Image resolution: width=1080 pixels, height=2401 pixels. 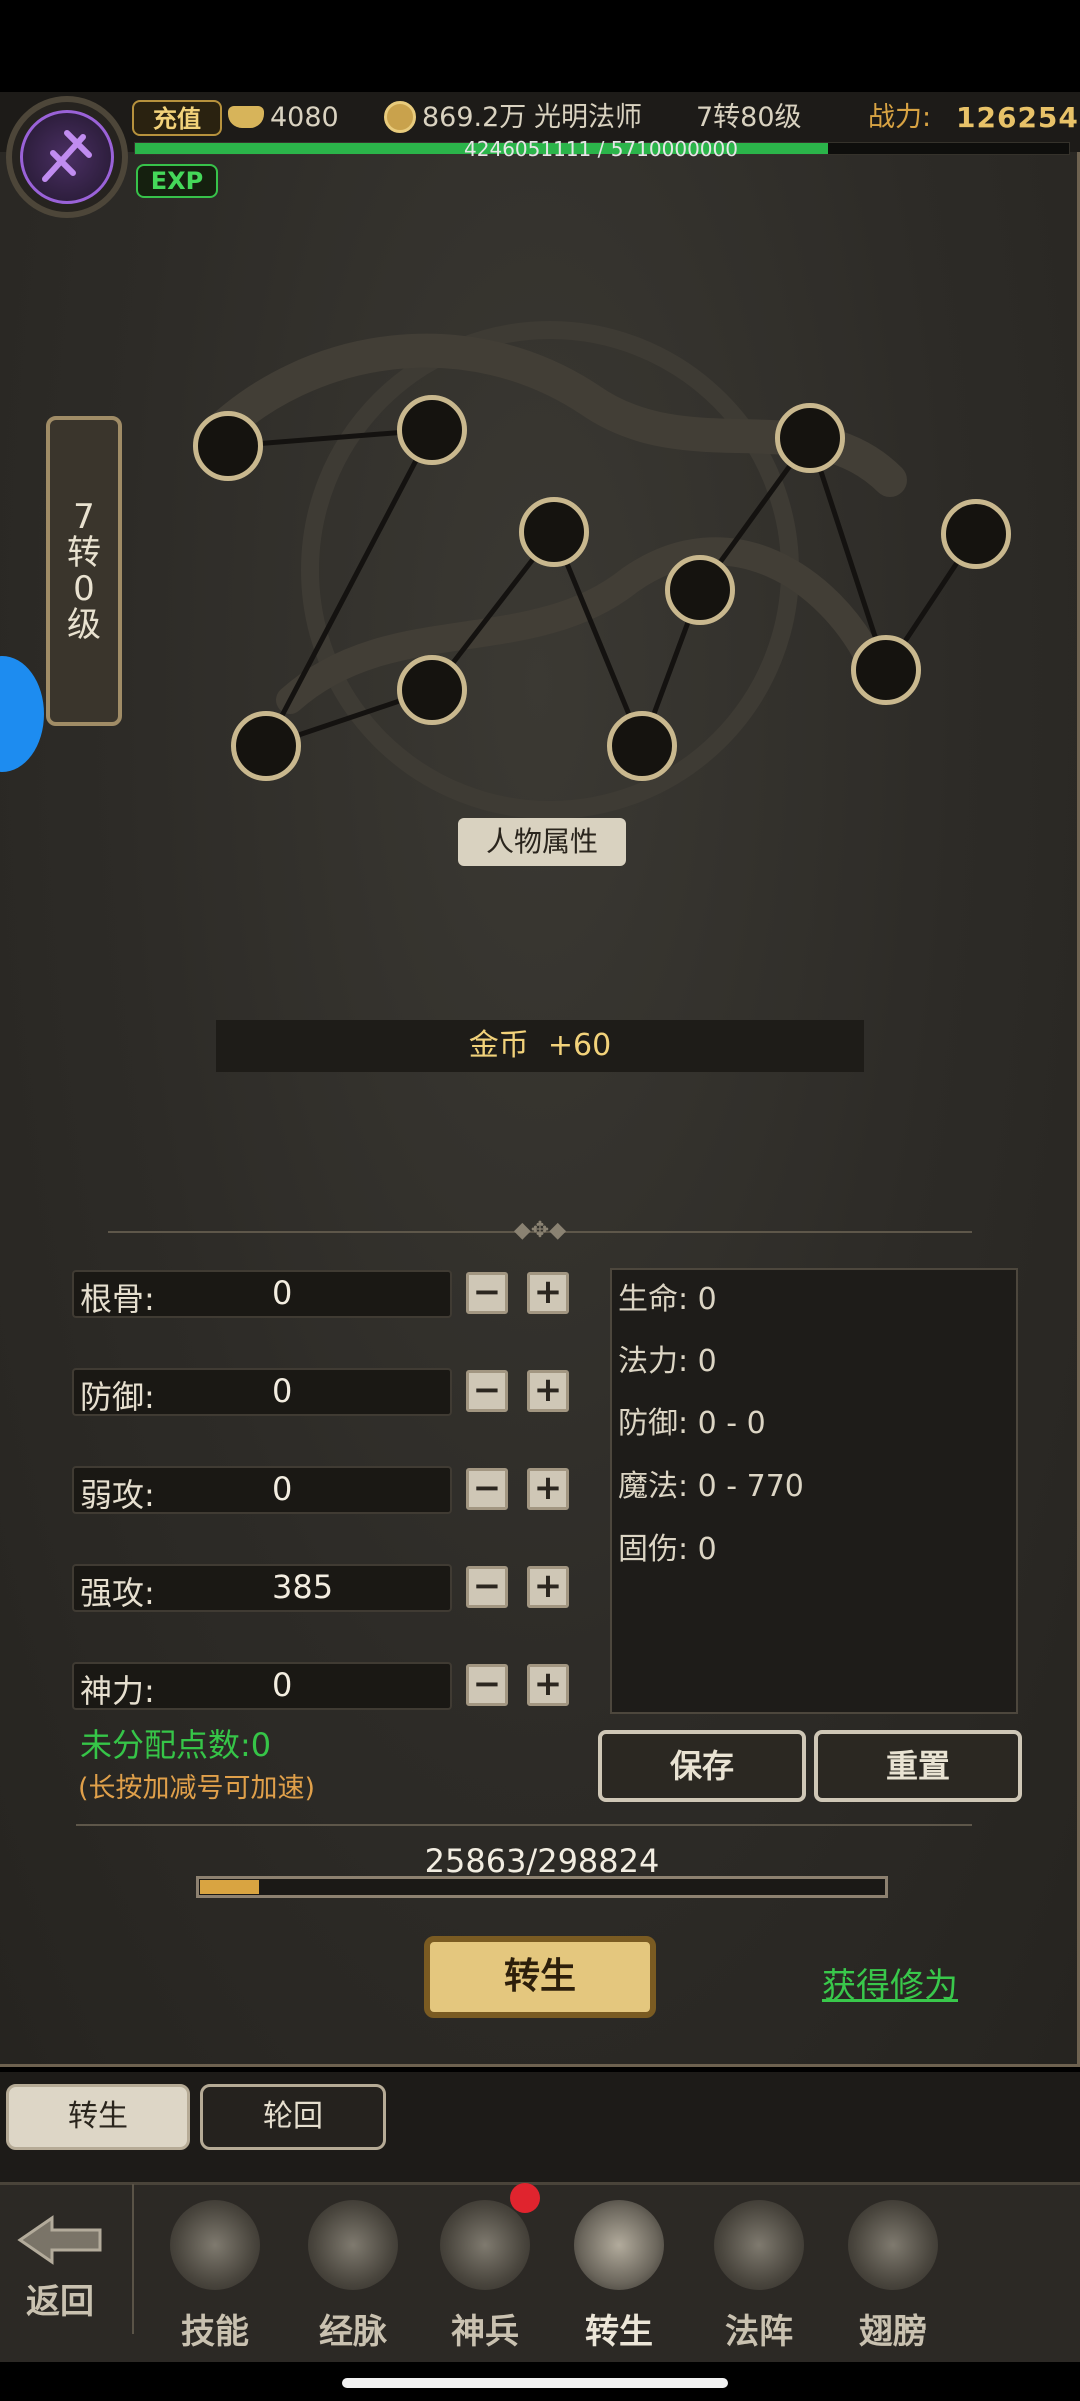 I want to click on unassigned-points: 未分配点数:0, so click(x=176, y=1745).